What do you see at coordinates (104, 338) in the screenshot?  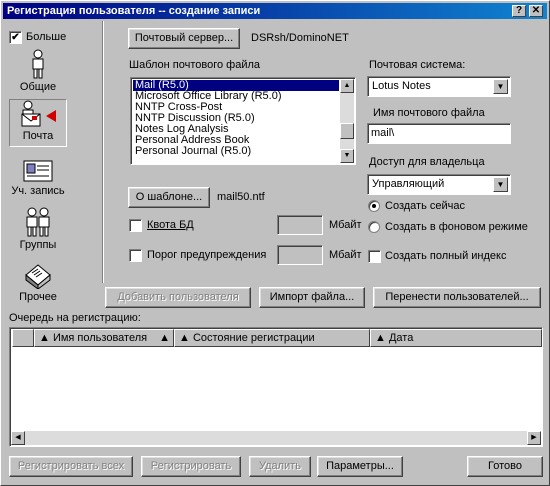 I see `column-header-user-name: ▲ Имя пользователя ▲` at bounding box center [104, 338].